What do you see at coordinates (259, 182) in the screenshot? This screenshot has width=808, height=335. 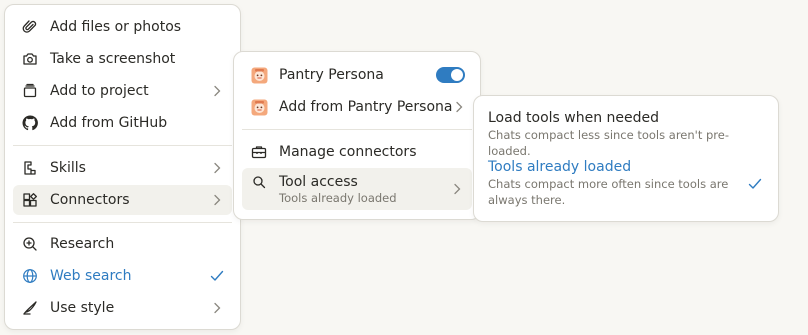 I see `search-icon` at bounding box center [259, 182].